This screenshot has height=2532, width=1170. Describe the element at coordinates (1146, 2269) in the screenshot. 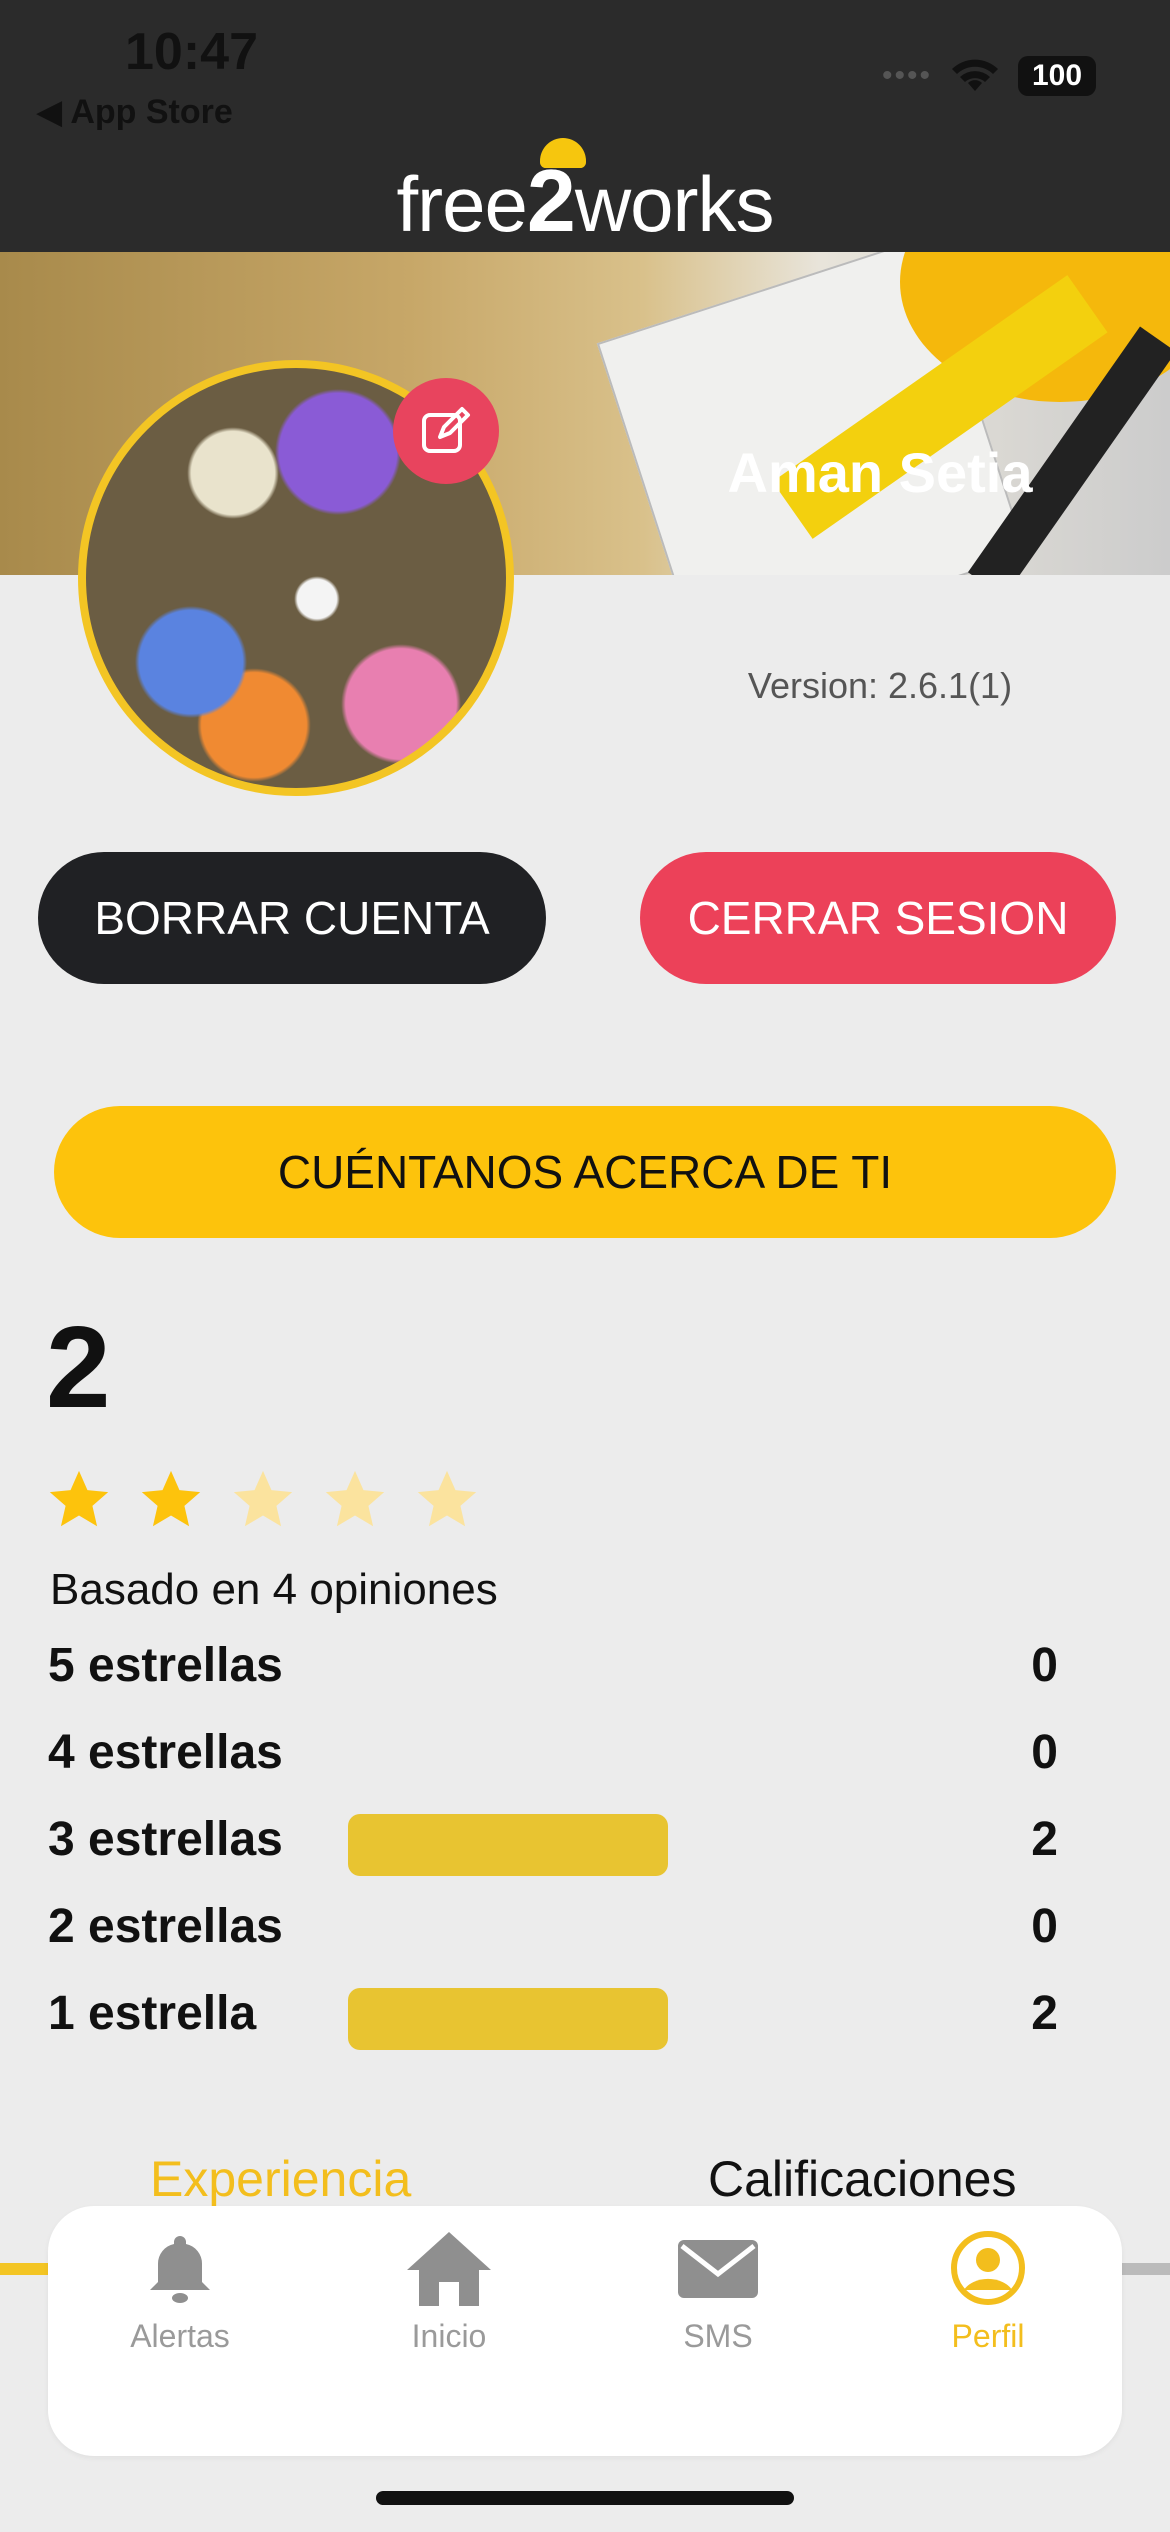

I see `tab-line-right` at that location.